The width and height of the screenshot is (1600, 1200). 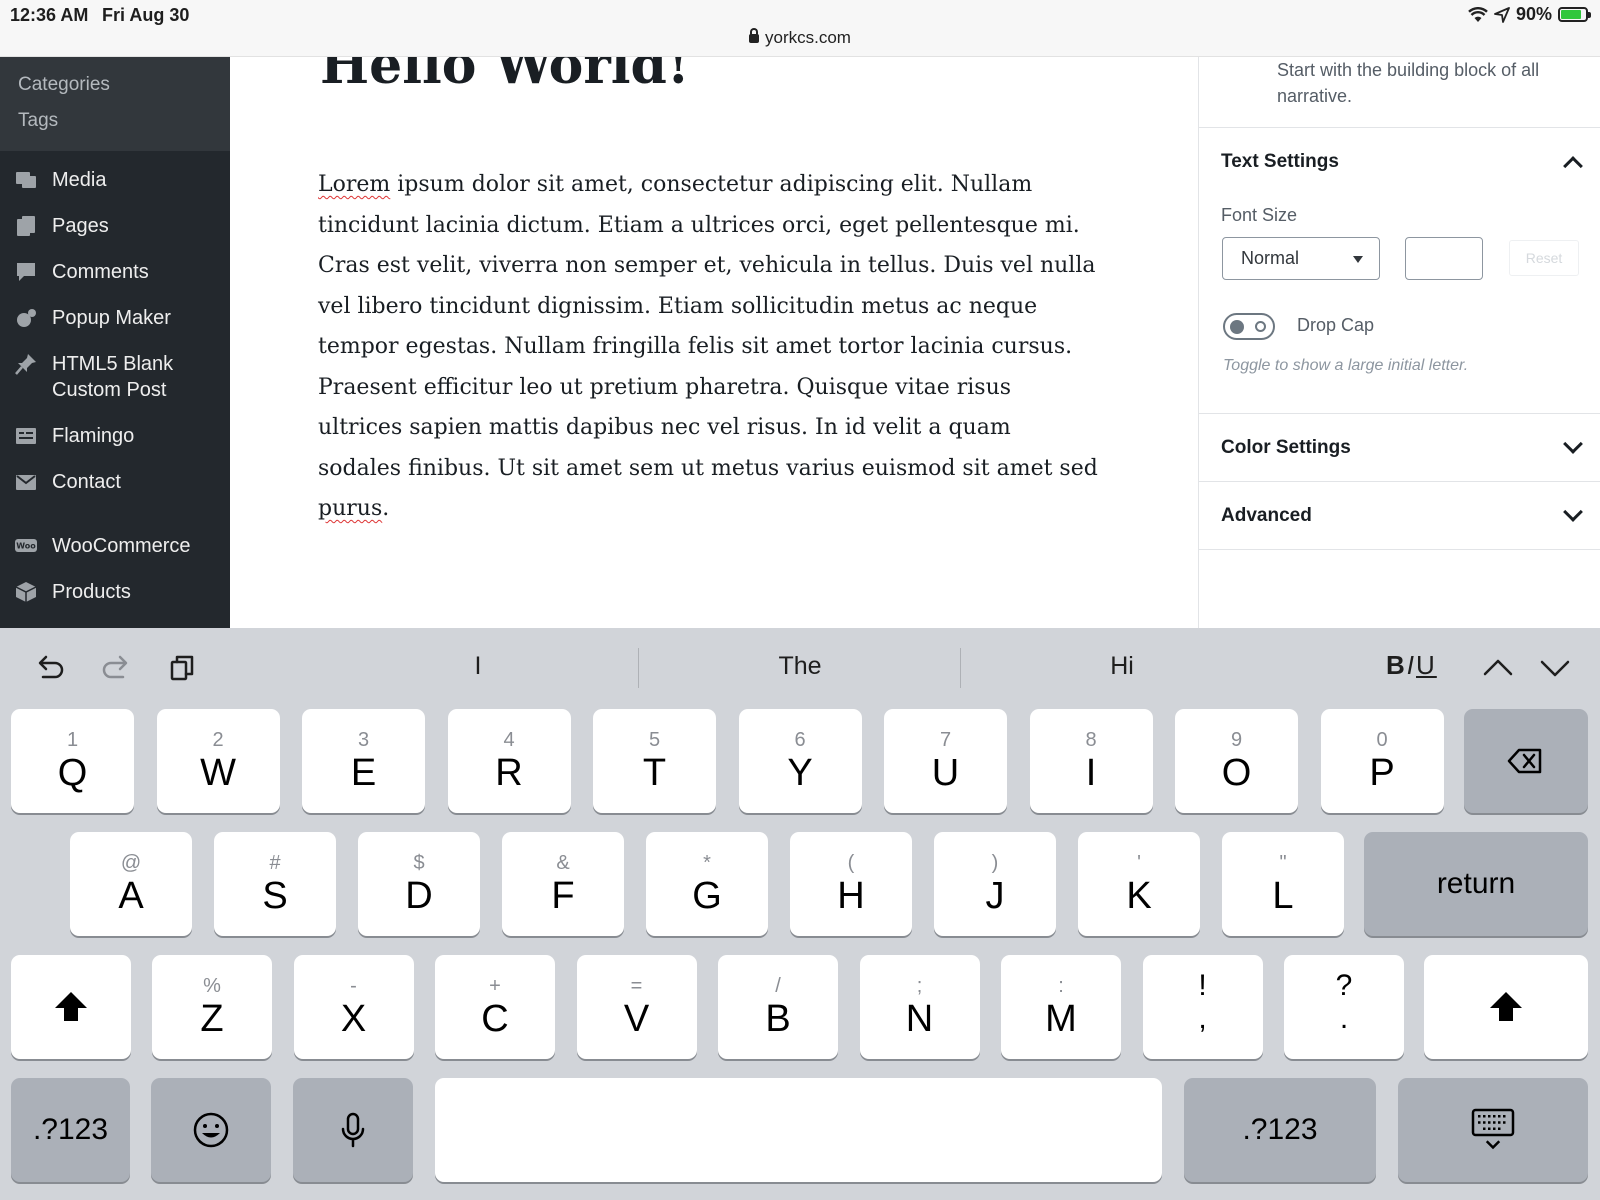 I want to click on key-period: ?., so click(x=1344, y=1007).